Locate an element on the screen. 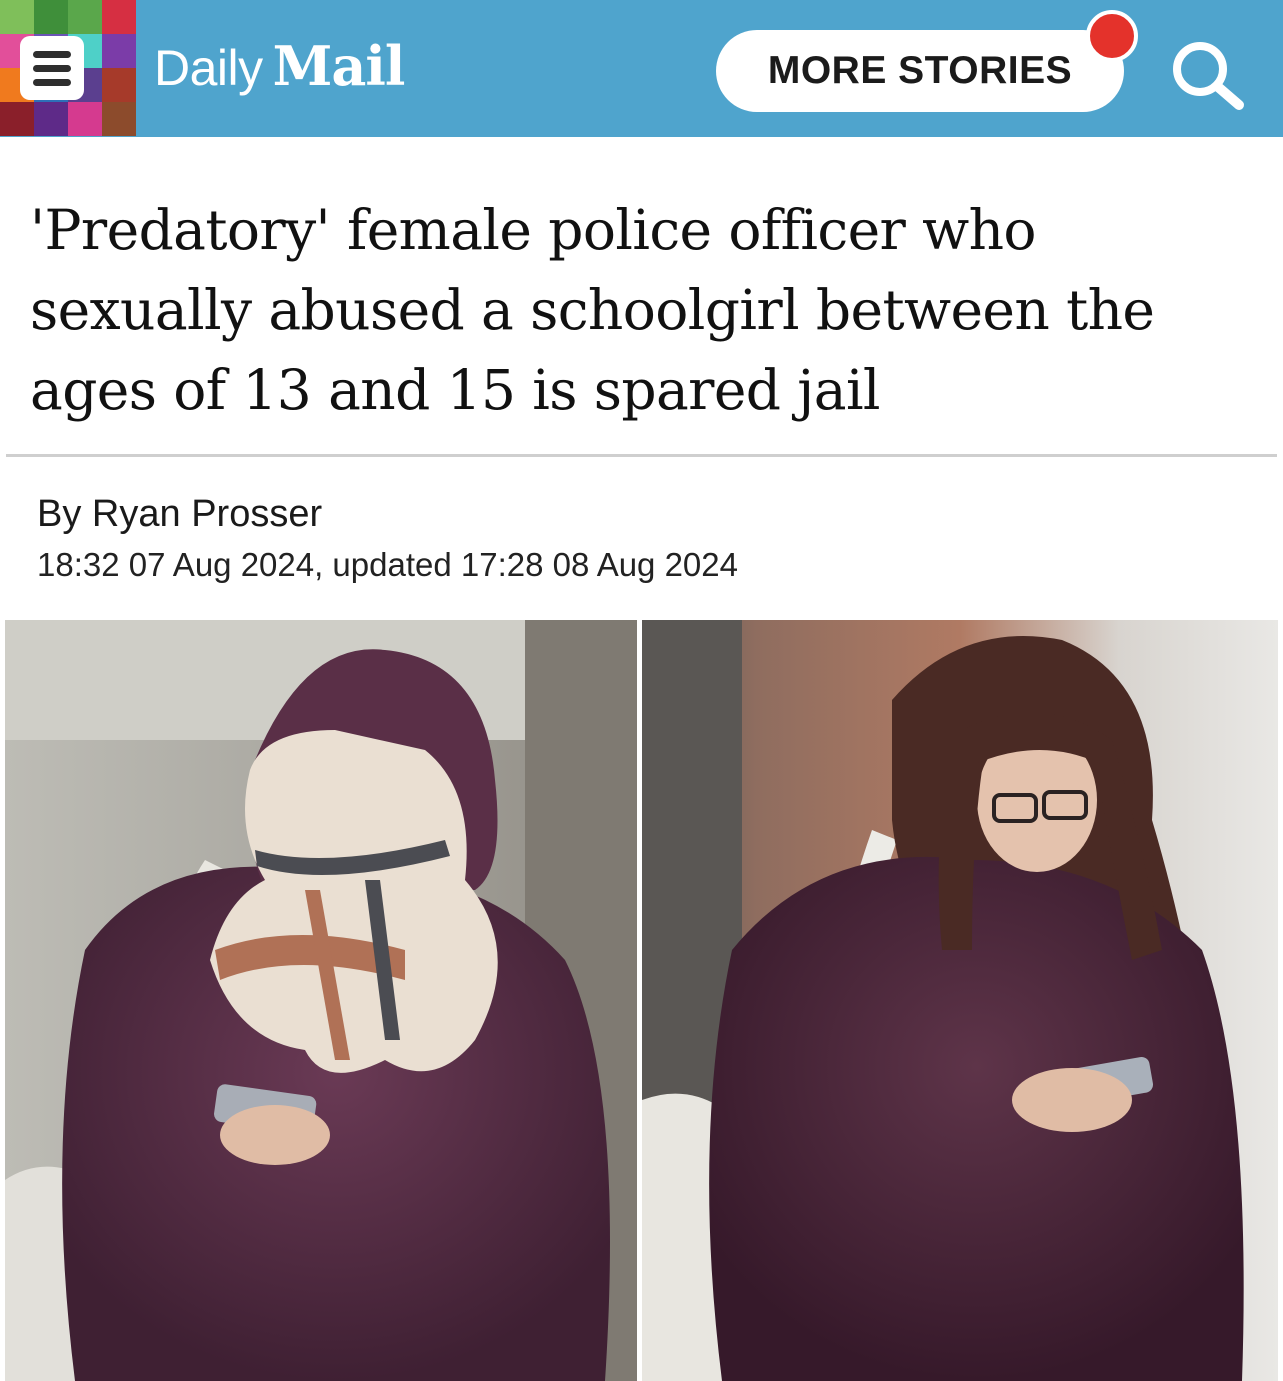  more-stories-button: MORE STORIES is located at coordinates (920, 71).